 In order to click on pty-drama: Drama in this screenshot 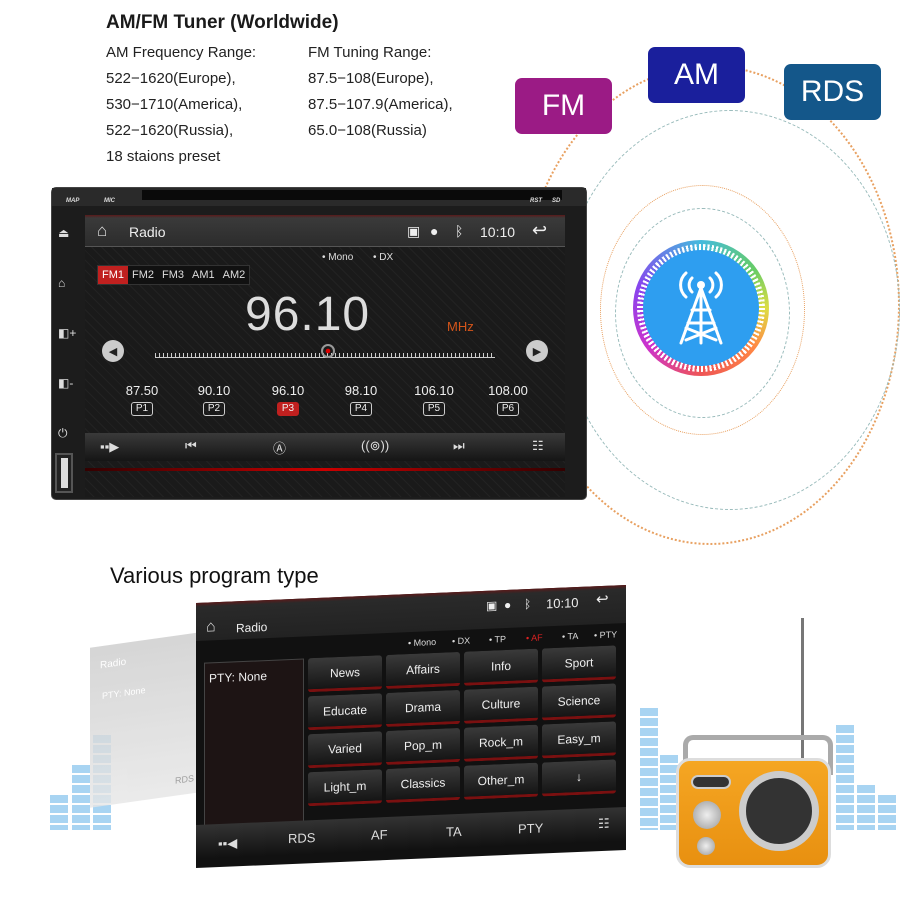, I will do `click(423, 708)`.